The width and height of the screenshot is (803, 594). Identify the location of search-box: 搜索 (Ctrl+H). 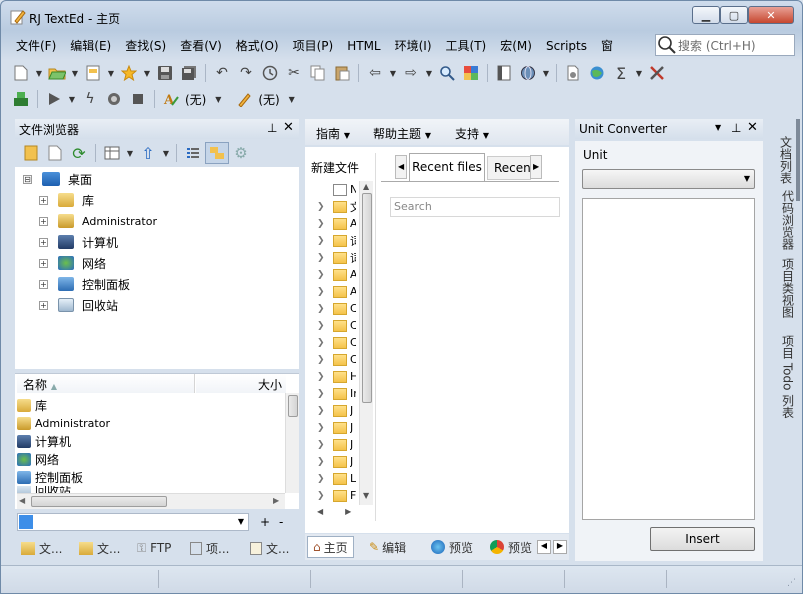
(725, 45).